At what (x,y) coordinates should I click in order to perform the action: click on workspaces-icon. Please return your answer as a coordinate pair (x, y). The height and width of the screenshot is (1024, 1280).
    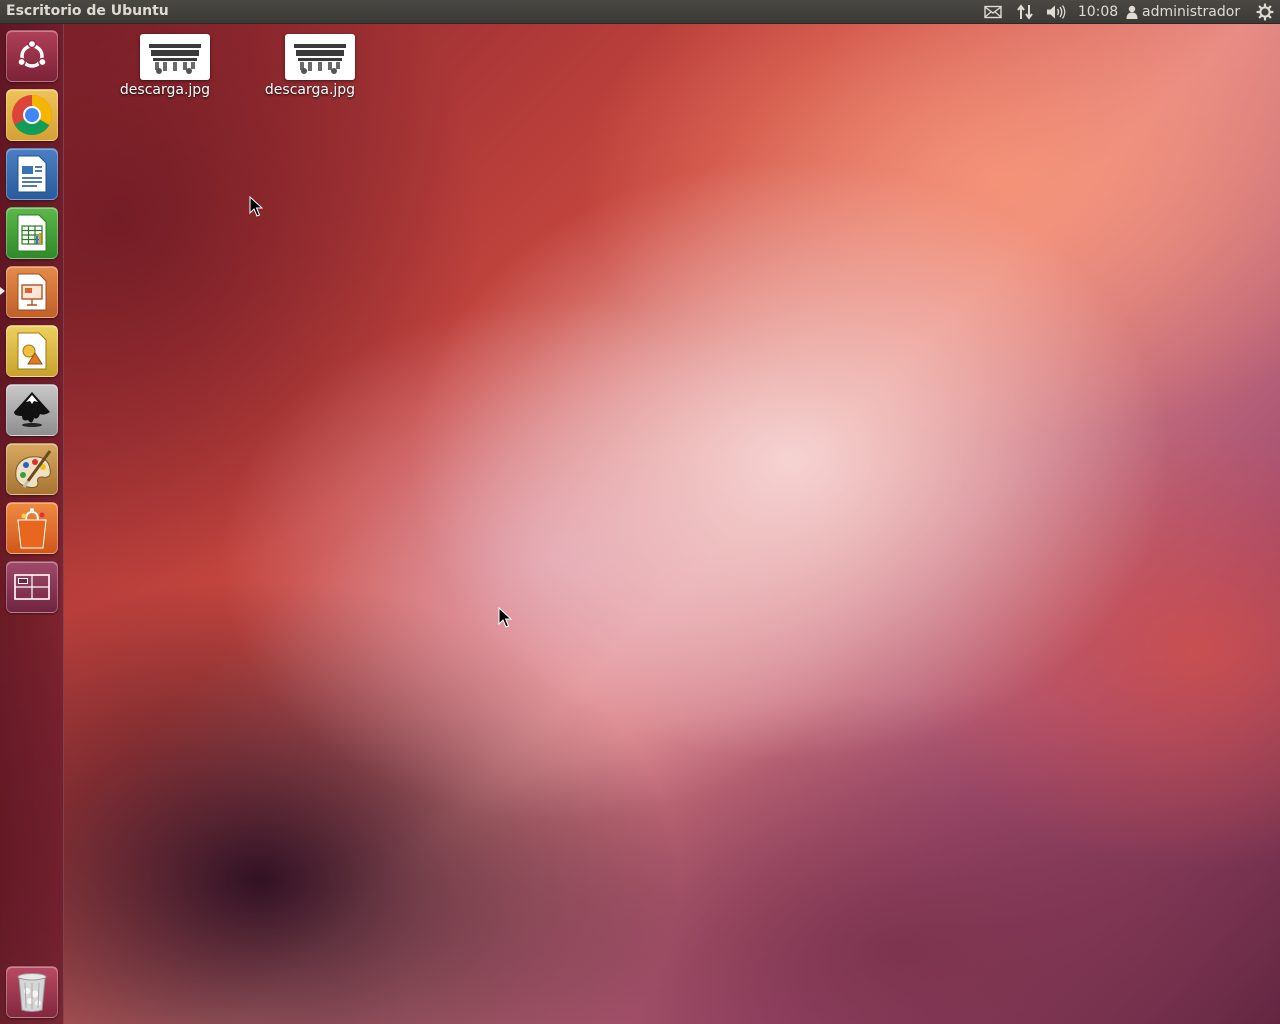
    Looking at the image, I should click on (32, 587).